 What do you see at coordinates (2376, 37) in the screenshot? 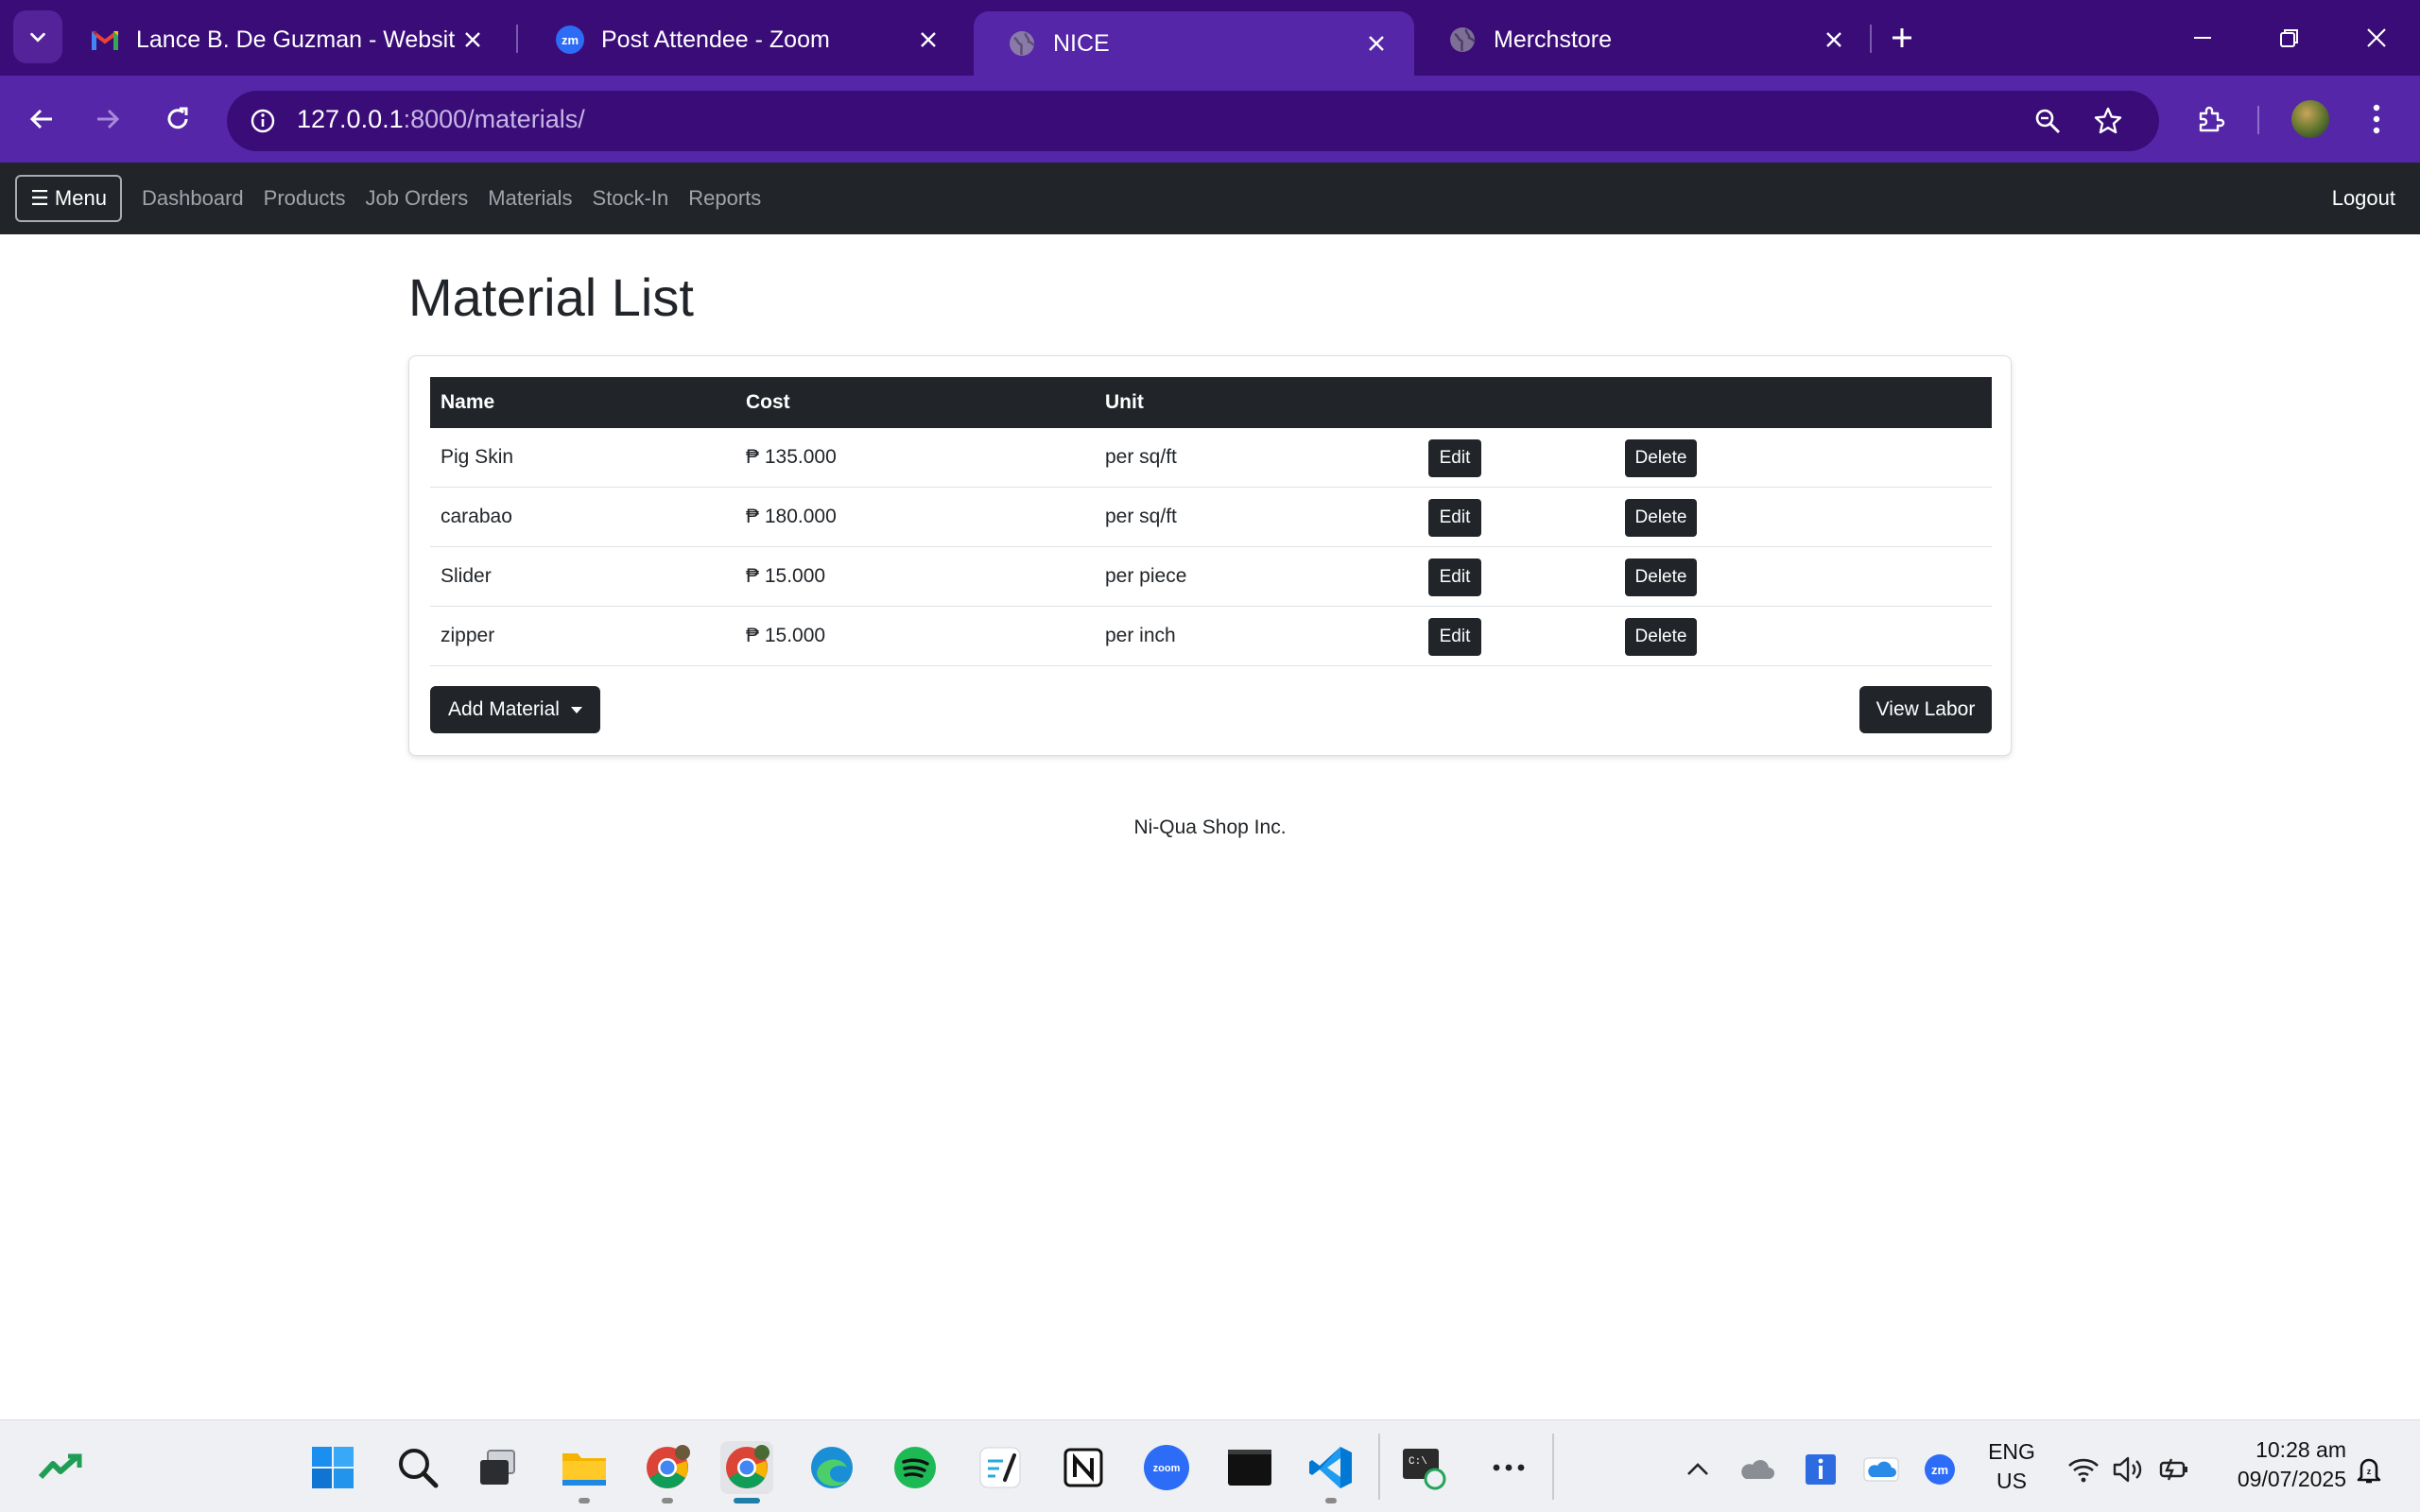
I see `close-window-button` at bounding box center [2376, 37].